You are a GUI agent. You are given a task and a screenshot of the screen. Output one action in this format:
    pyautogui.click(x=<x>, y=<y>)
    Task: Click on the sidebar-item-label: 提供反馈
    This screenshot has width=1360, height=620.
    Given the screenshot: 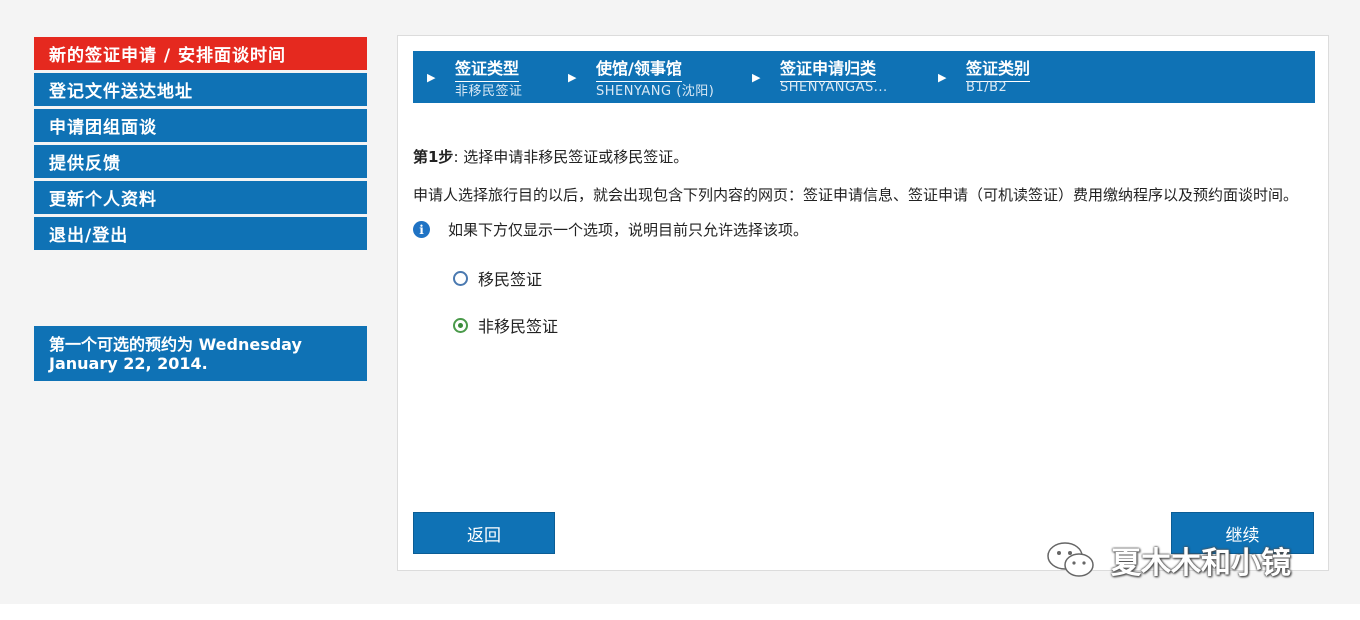 What is the action you would take?
    pyautogui.click(x=85, y=164)
    